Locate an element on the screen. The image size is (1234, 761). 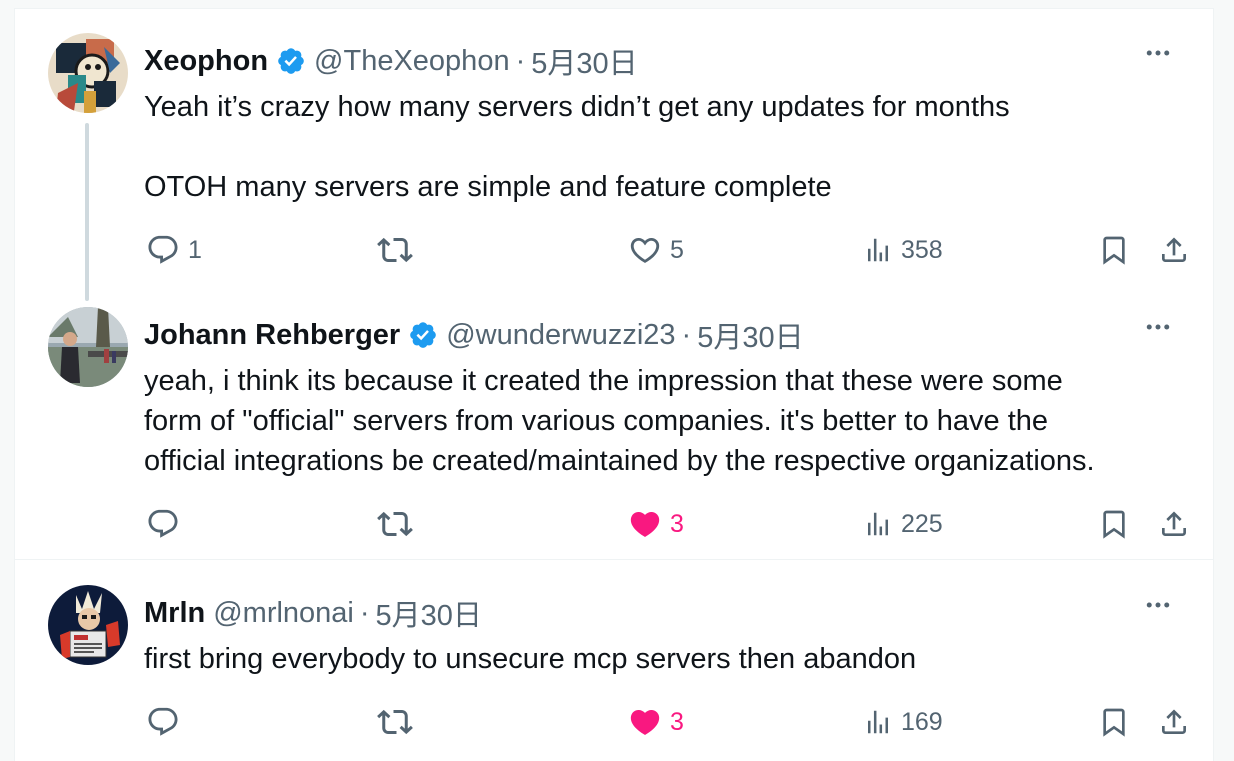
reply-button: 1 is located at coordinates (174, 250).